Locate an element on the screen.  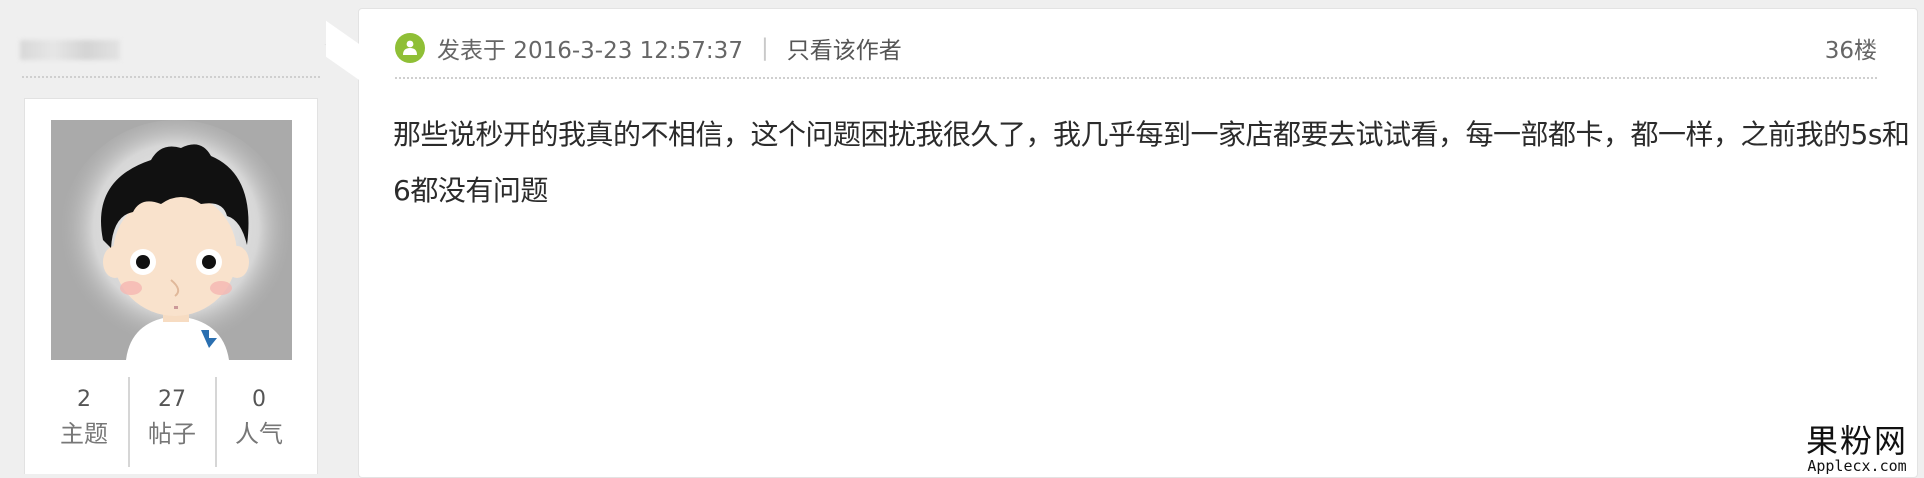
post-pointer is located at coordinates (344, 51).